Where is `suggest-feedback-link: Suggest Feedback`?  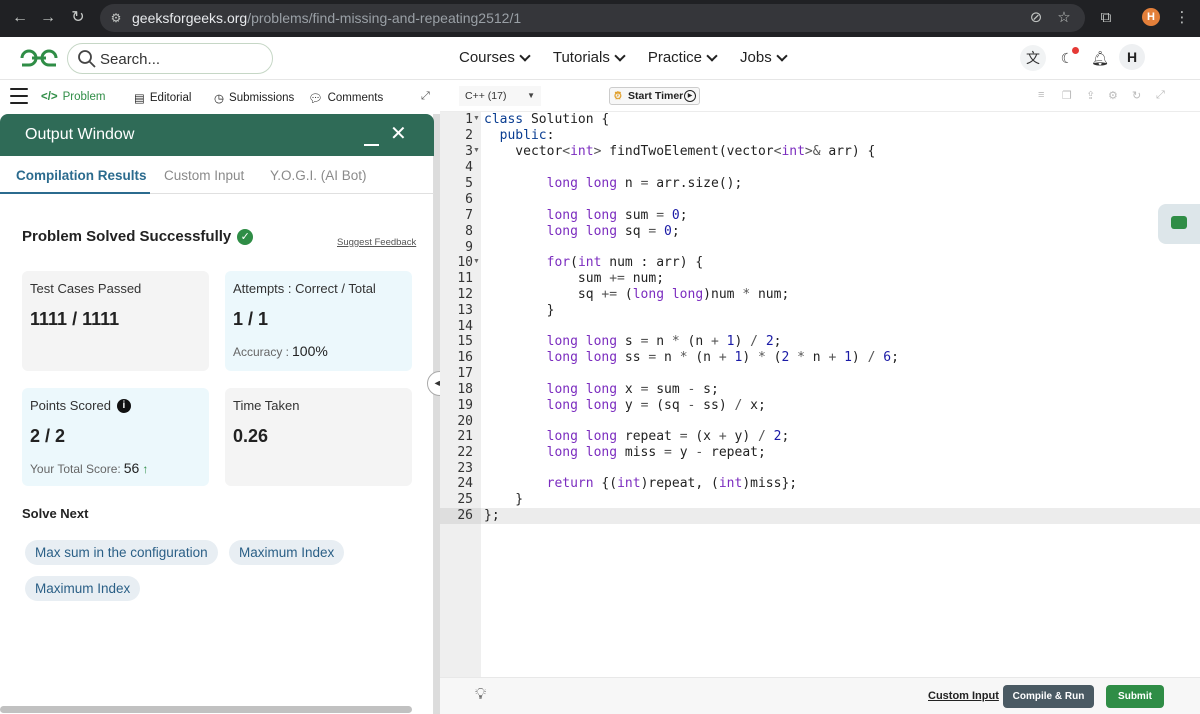 suggest-feedback-link: Suggest Feedback is located at coordinates (376, 242).